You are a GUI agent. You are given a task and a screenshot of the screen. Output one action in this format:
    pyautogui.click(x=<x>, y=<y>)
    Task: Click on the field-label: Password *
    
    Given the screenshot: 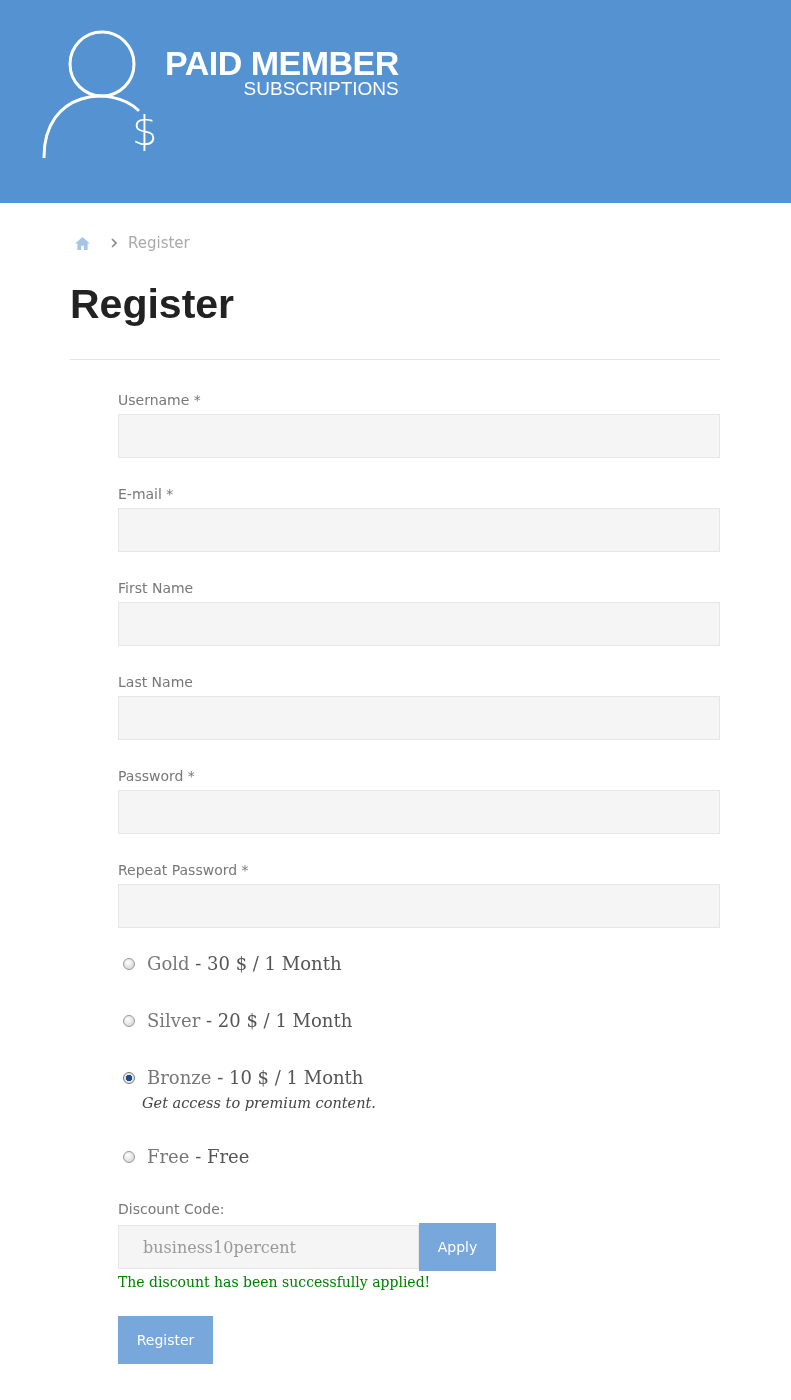 What is the action you would take?
    pyautogui.click(x=157, y=776)
    